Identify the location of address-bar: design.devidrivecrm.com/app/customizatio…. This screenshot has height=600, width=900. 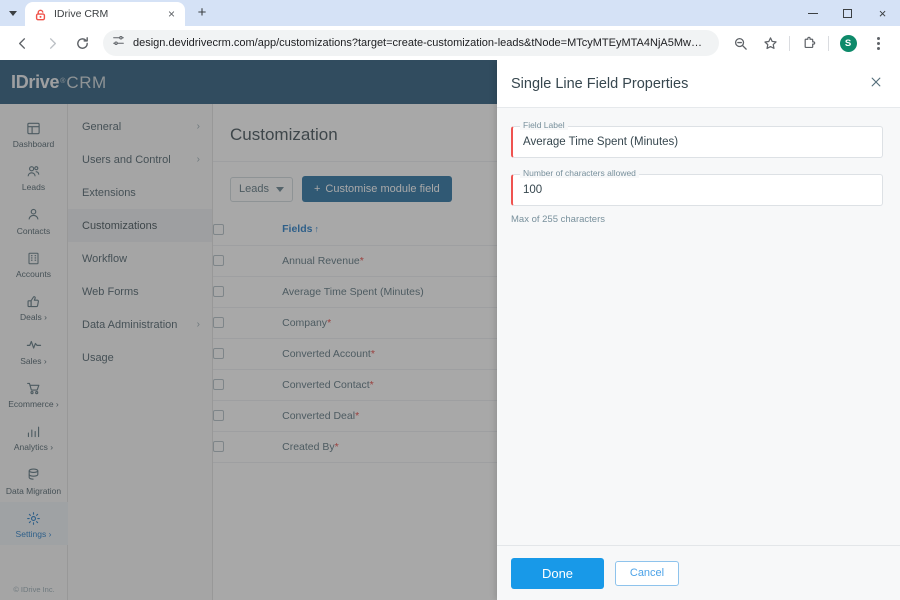
(411, 43).